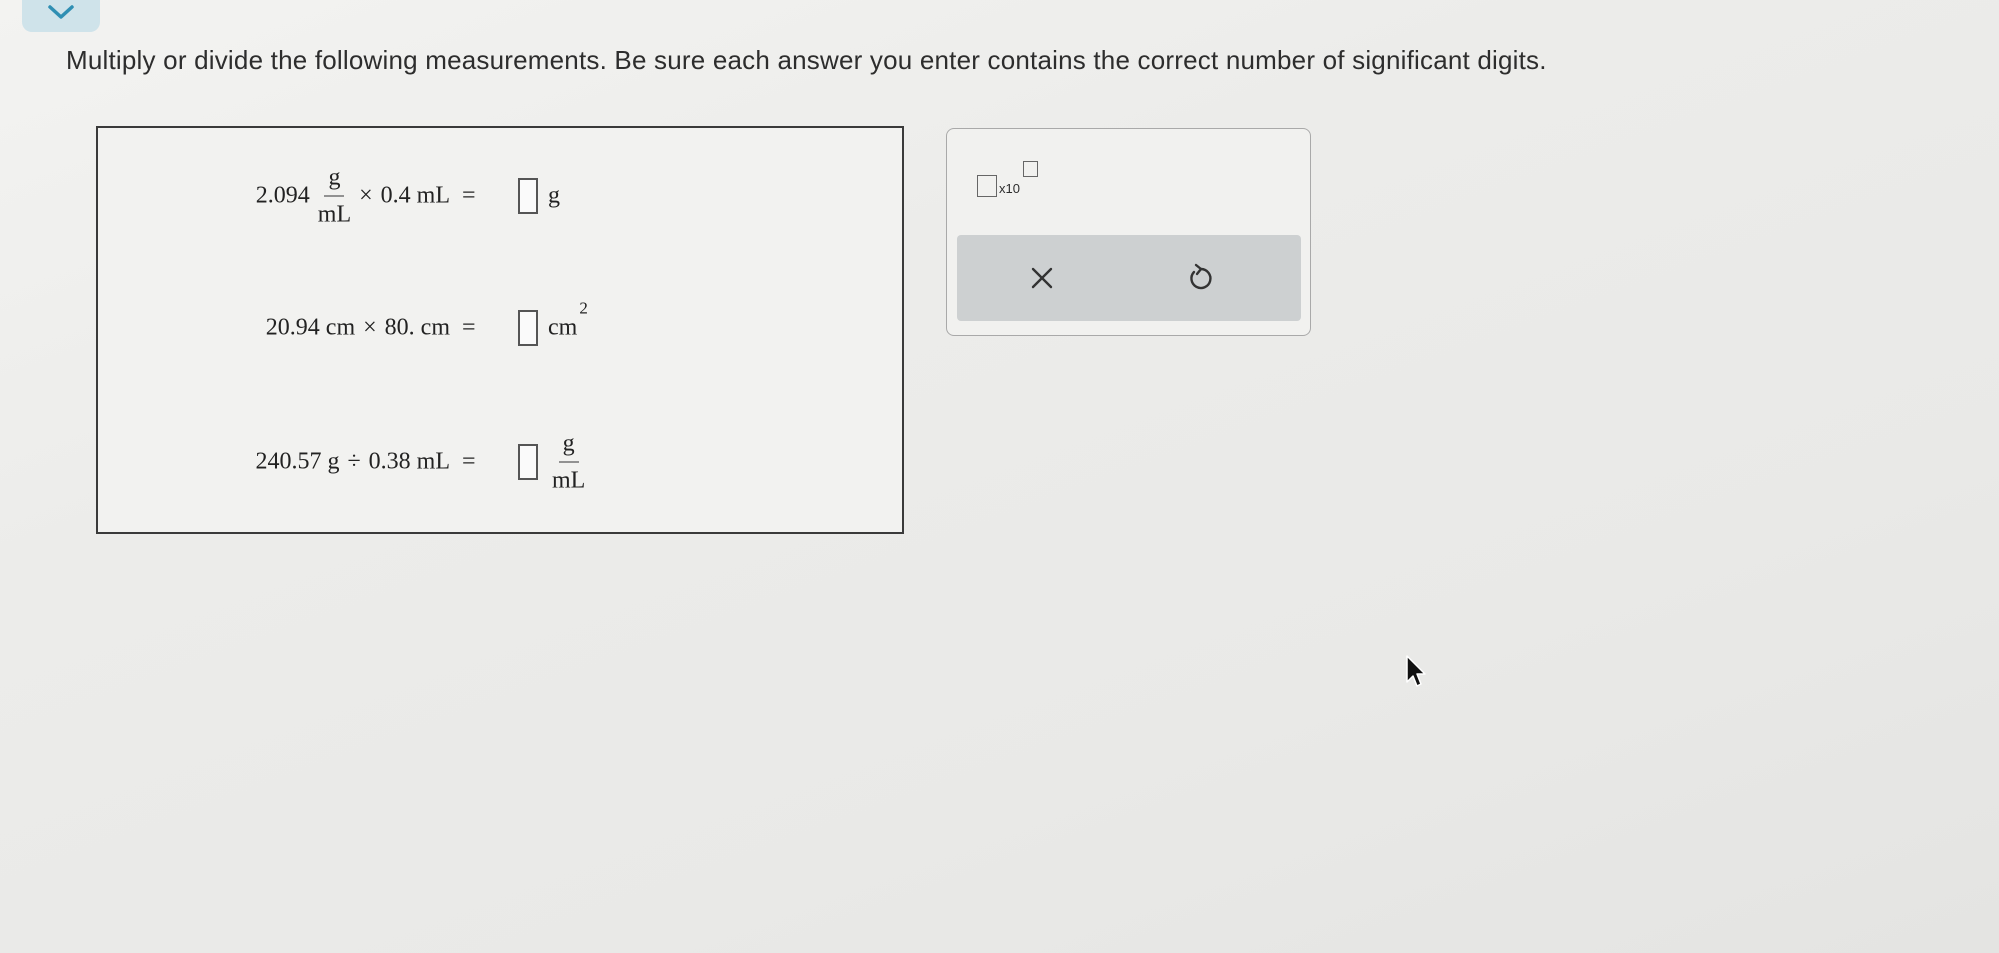  What do you see at coordinates (563, 327) in the screenshot?
I see `problem-2-answer-unit-label: cm` at bounding box center [563, 327].